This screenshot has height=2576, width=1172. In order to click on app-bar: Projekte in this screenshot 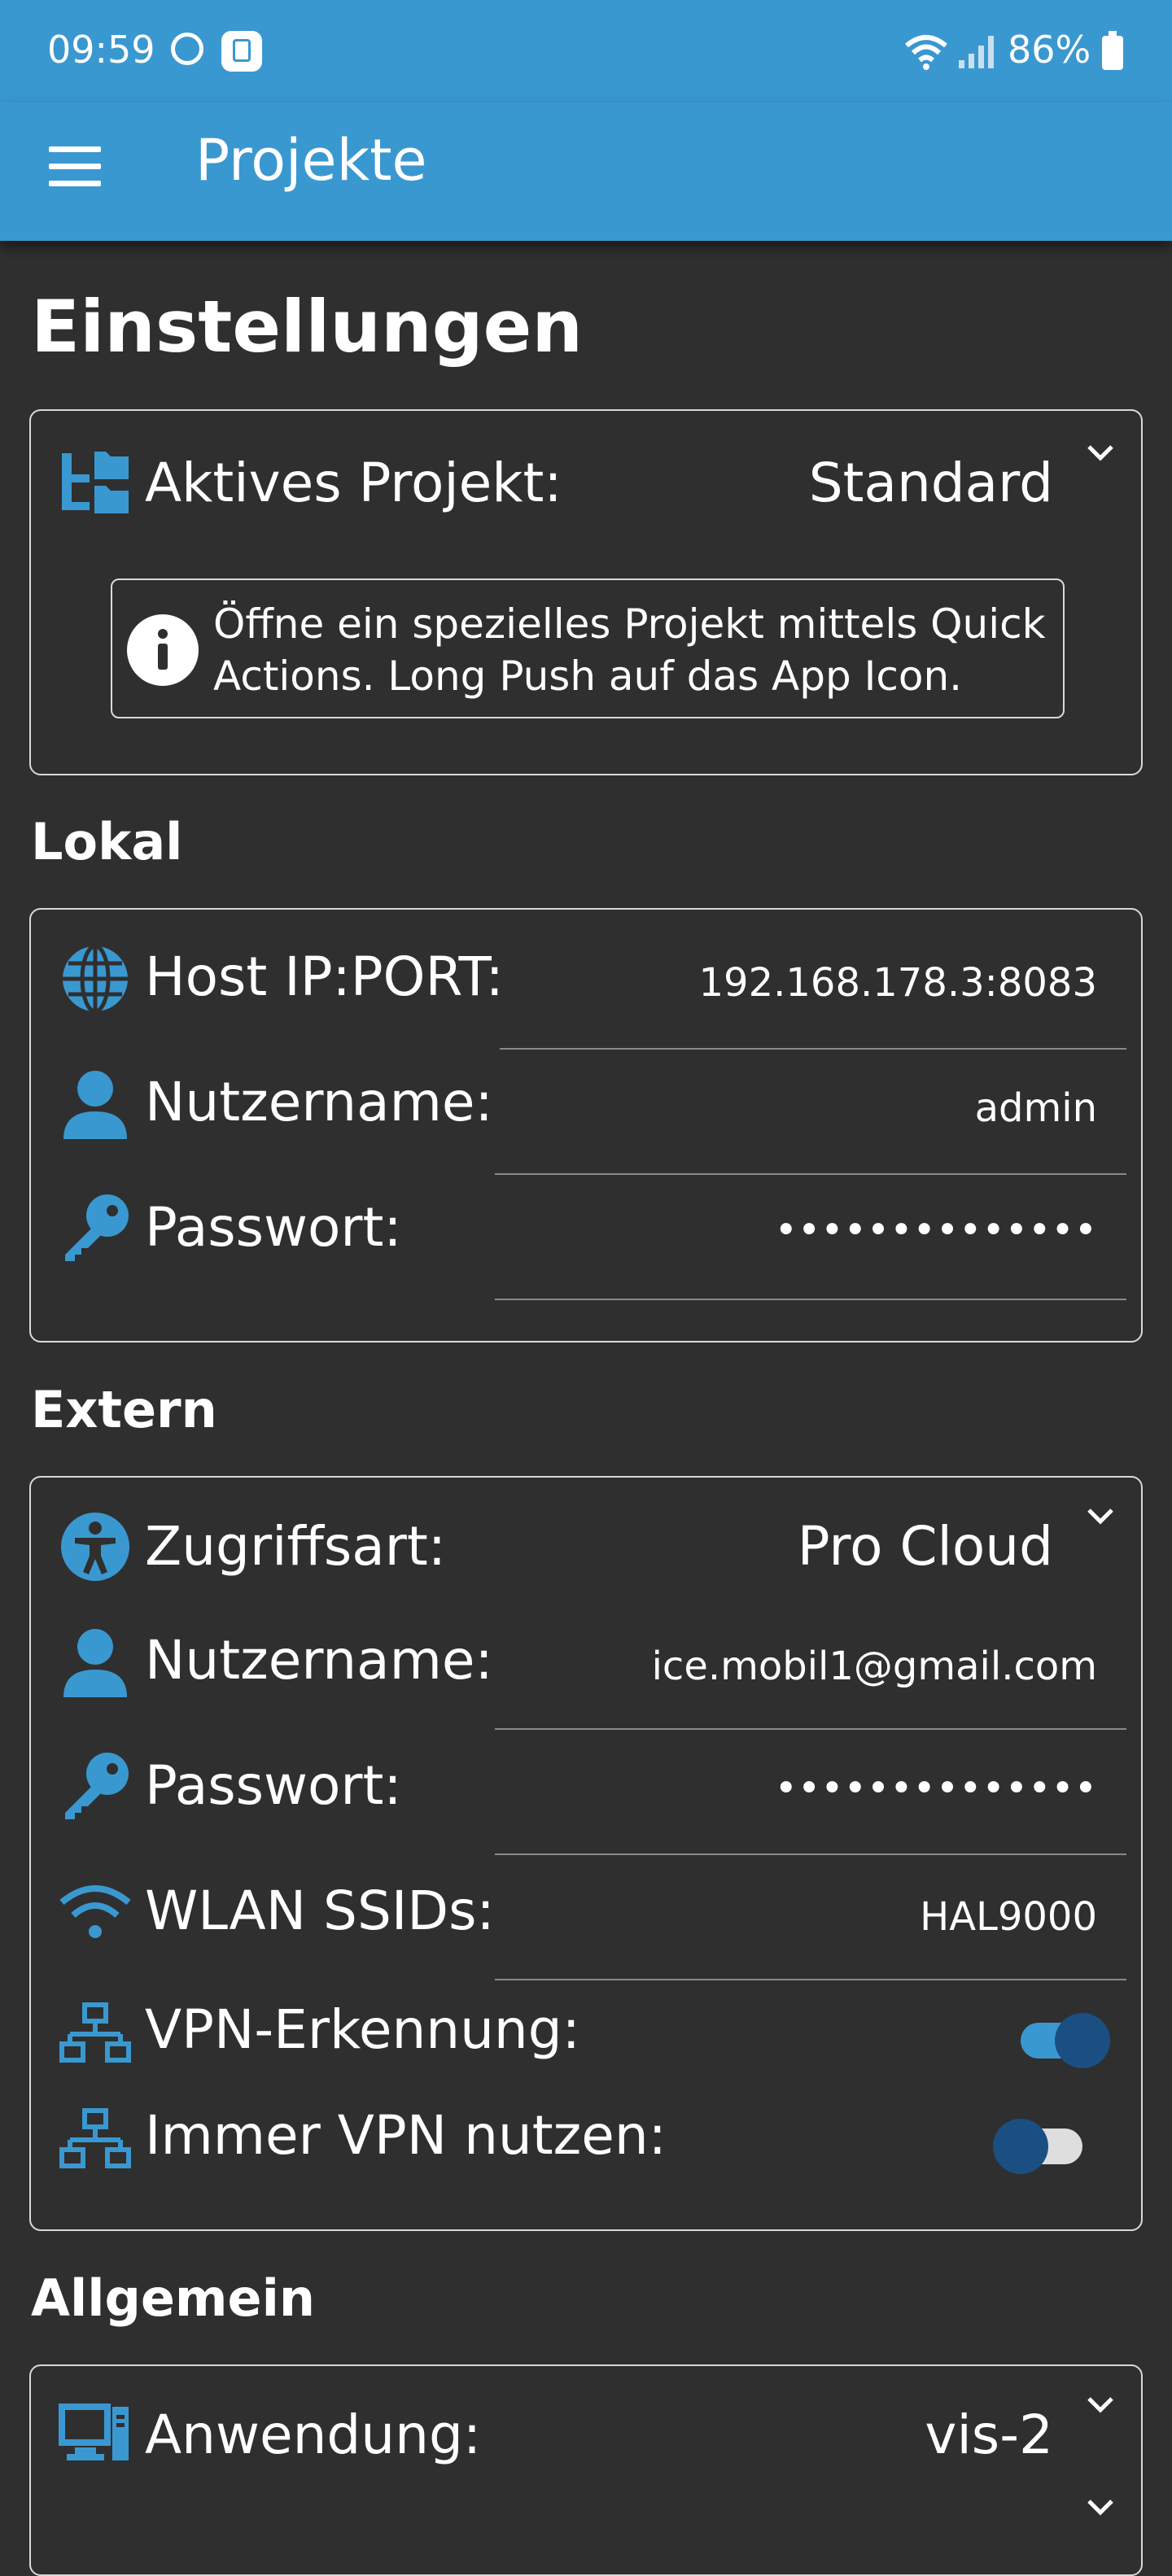, I will do `click(586, 172)`.